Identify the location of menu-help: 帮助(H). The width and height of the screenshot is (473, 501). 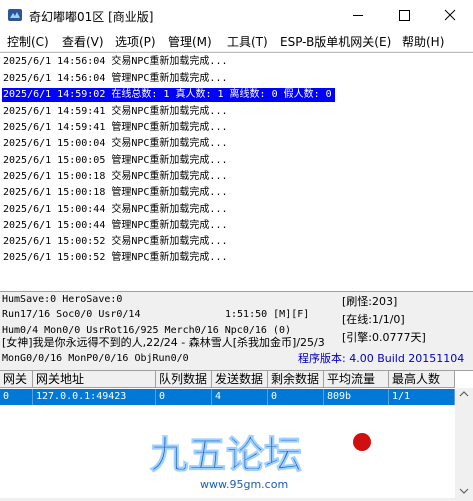
(423, 41).